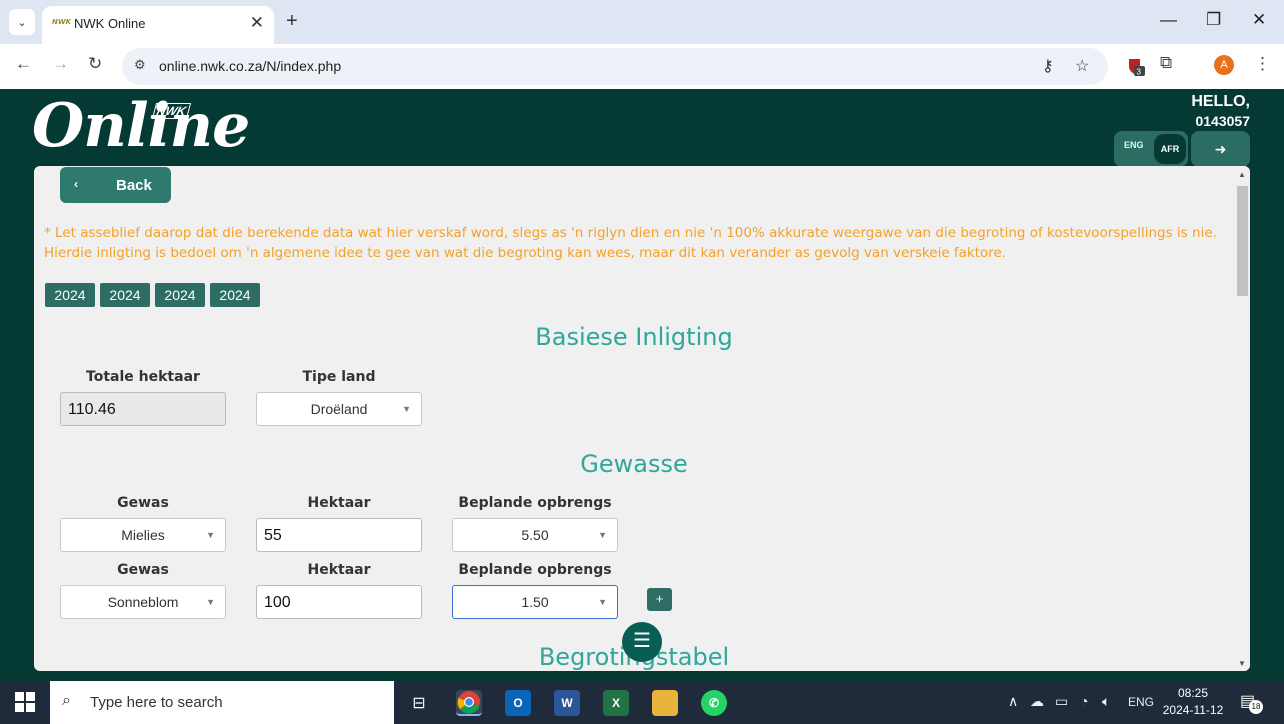 This screenshot has width=1284, height=724. I want to click on add-crop-button: +, so click(659, 599).